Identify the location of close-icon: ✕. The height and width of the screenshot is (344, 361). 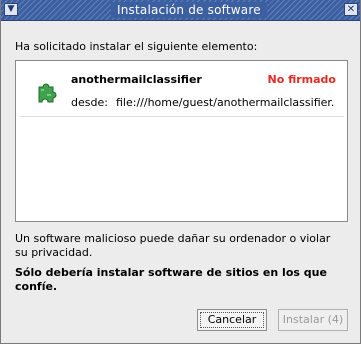
(351, 9).